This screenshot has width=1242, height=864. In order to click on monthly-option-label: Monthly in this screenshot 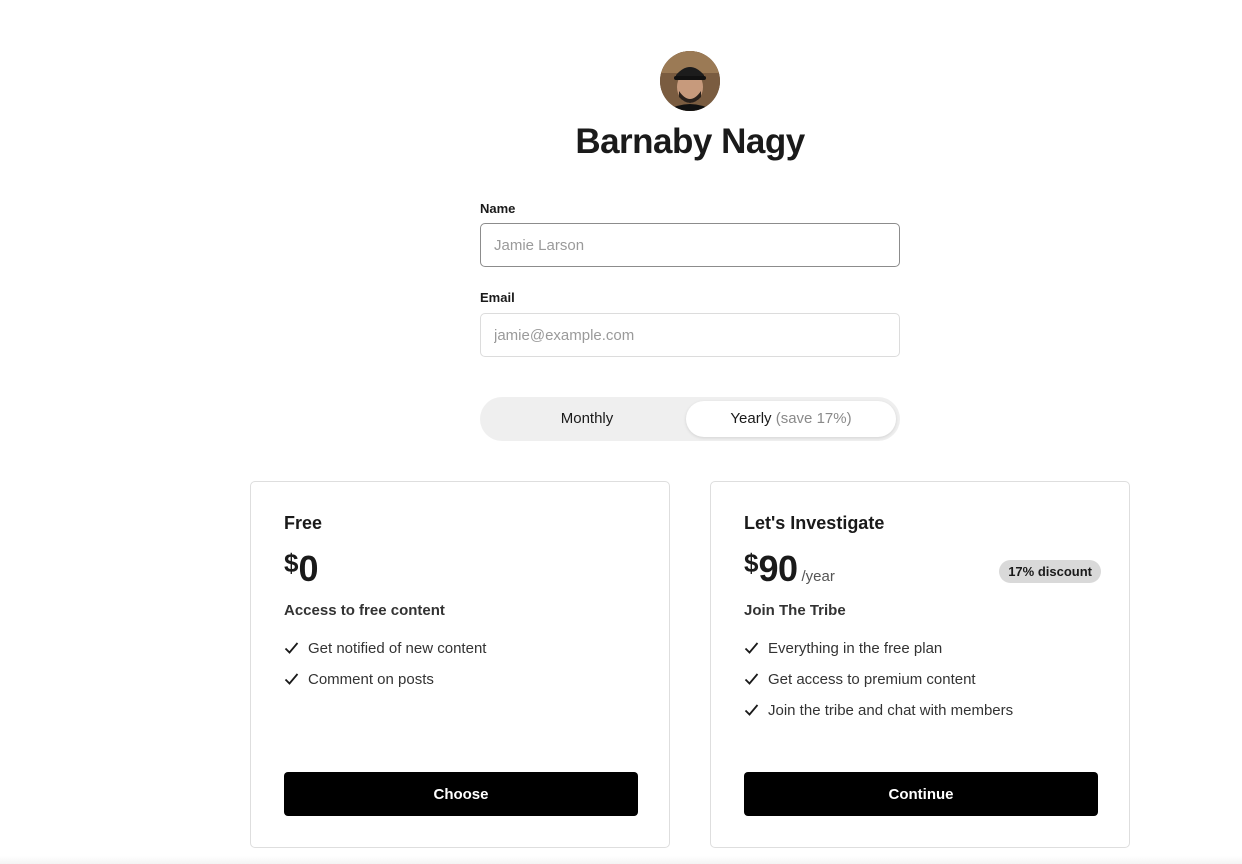, I will do `click(587, 418)`.